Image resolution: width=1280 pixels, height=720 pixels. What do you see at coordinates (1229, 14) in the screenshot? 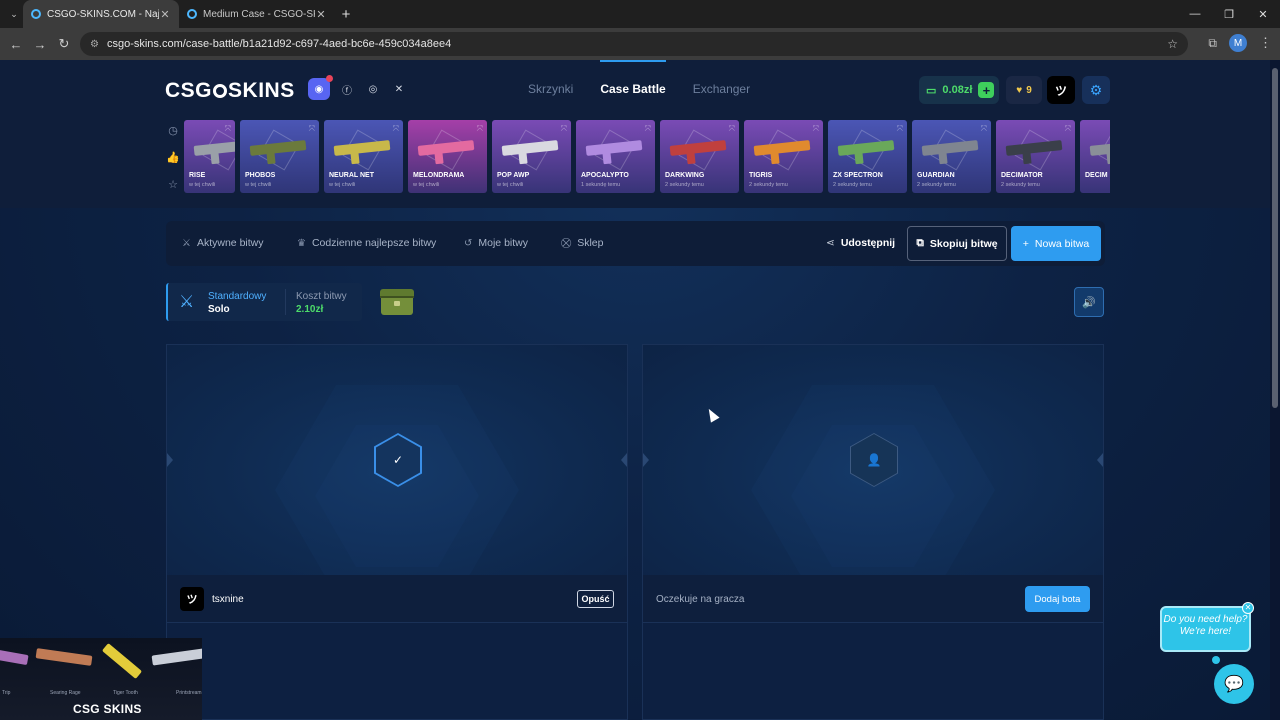
I see `restore-icon: ❐` at bounding box center [1229, 14].